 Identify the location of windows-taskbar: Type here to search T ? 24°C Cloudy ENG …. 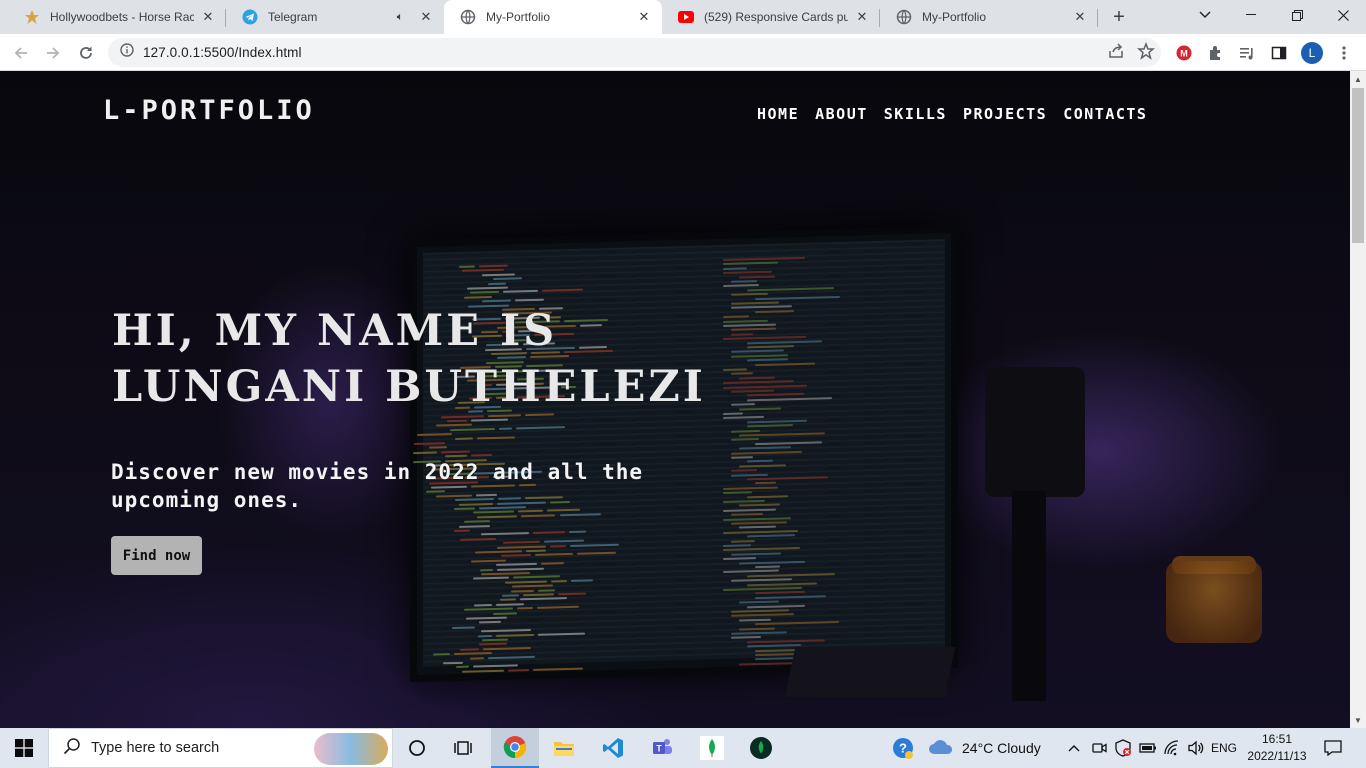
(683, 748).